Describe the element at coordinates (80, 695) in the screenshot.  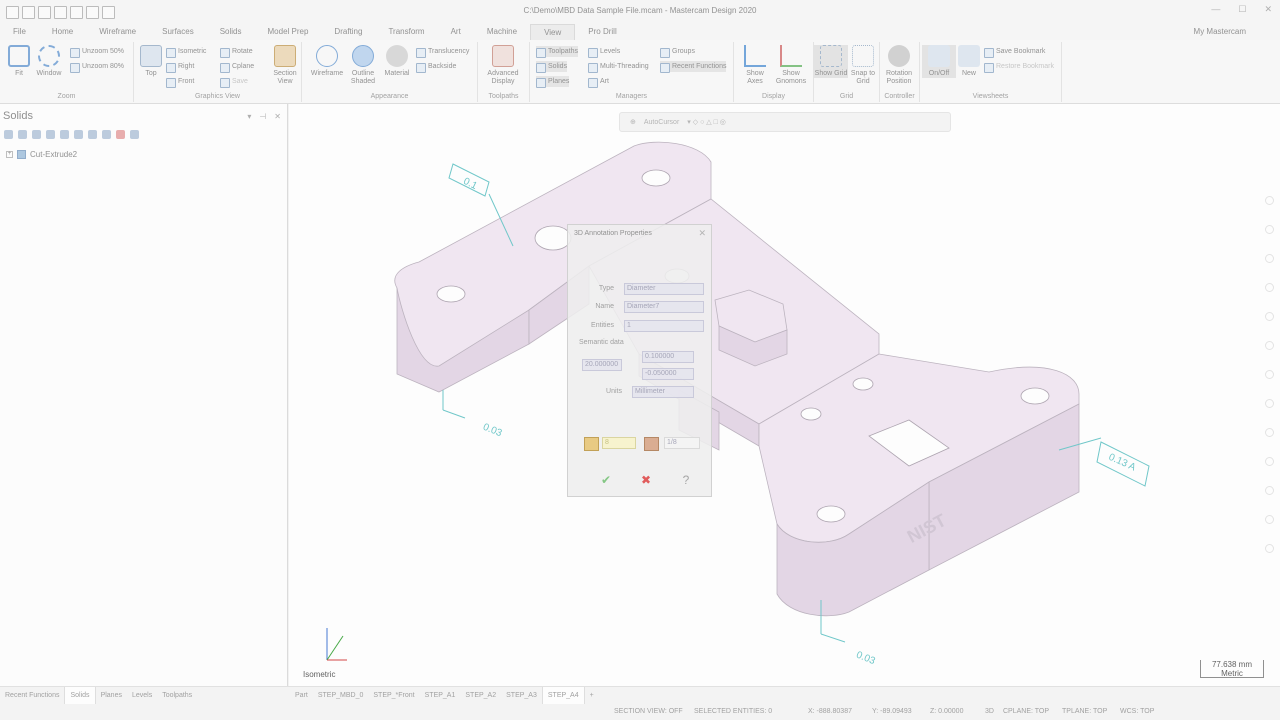
I see `tab-solids-manager: Solids` at that location.